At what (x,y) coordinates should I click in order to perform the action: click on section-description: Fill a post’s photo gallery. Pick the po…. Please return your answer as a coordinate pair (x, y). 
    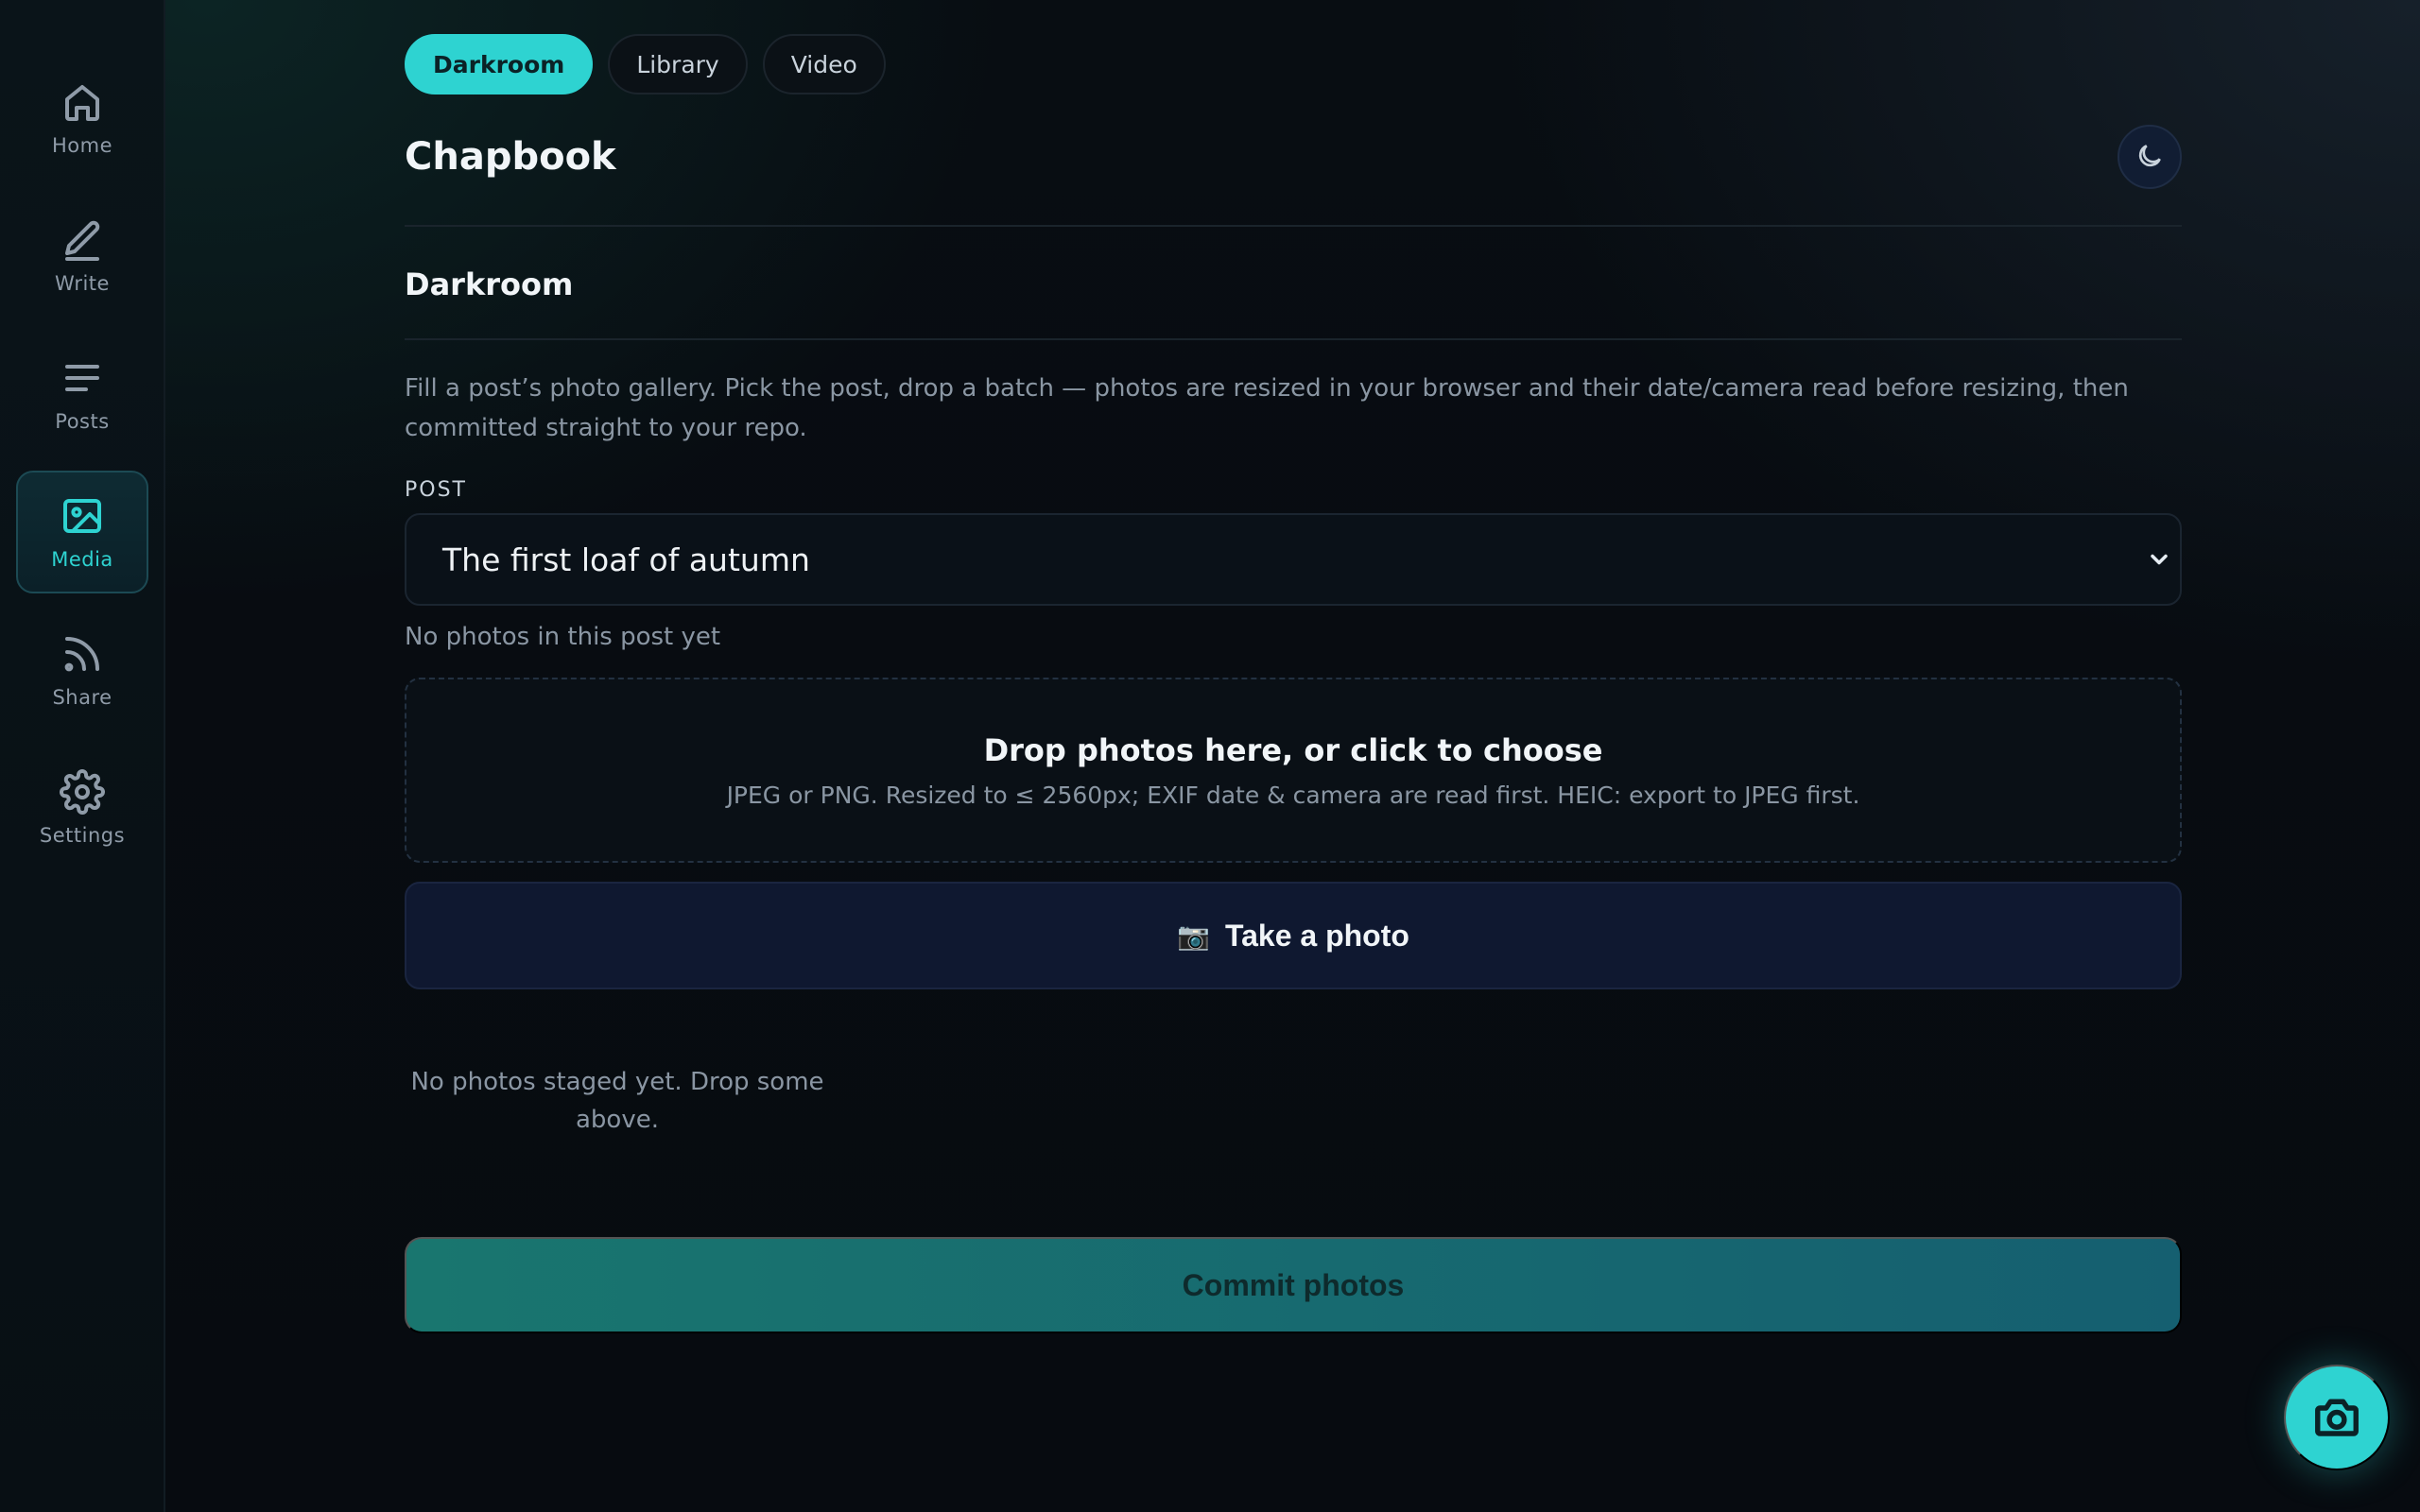
    Looking at the image, I should click on (1267, 408).